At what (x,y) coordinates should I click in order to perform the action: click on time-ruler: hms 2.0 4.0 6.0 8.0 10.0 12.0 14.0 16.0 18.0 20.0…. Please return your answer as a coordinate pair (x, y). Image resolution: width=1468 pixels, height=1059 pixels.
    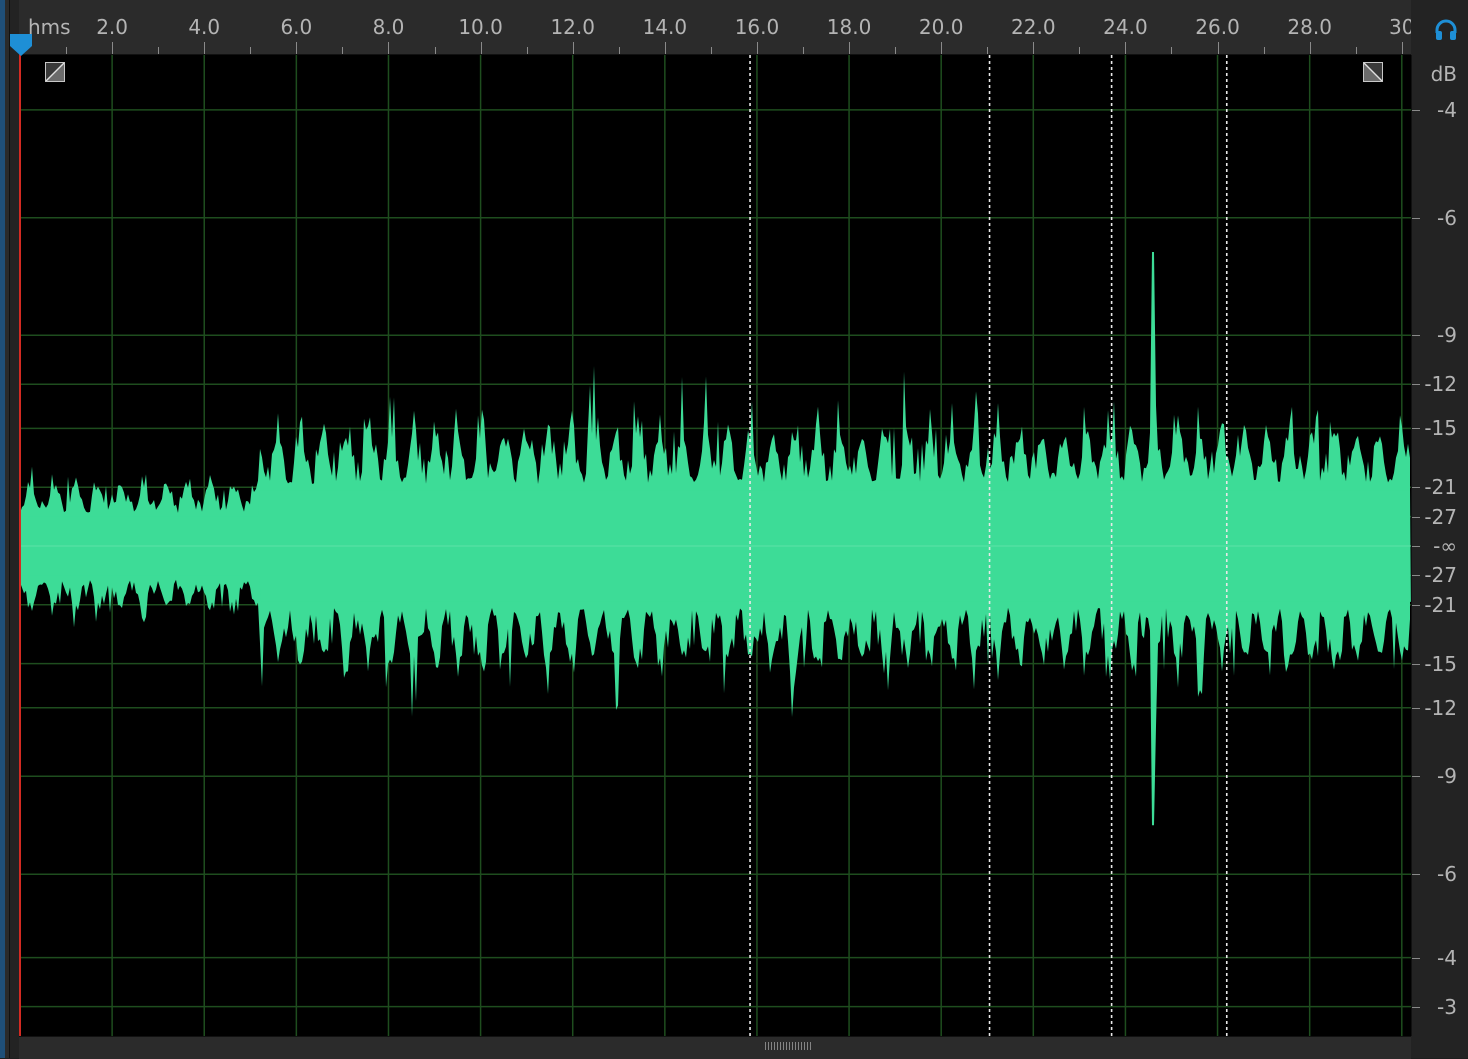
    Looking at the image, I should click on (715, 27).